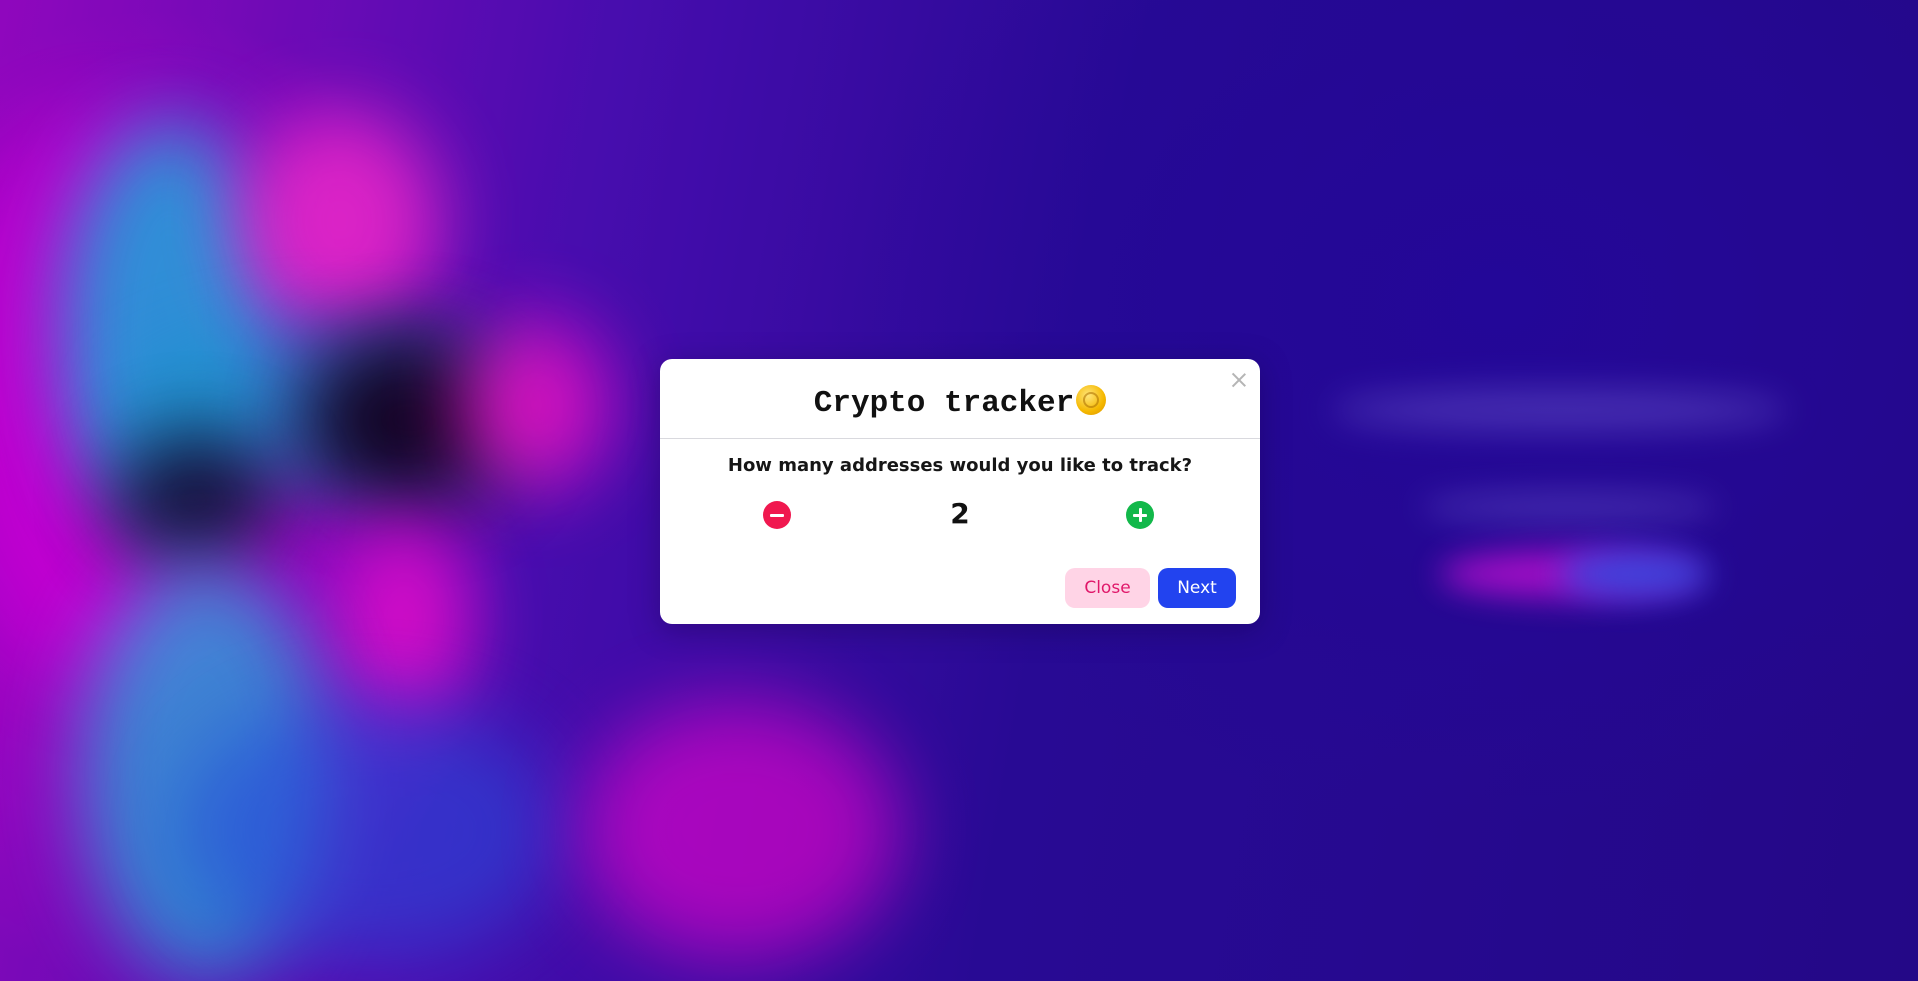  I want to click on increment-button, so click(1140, 515).